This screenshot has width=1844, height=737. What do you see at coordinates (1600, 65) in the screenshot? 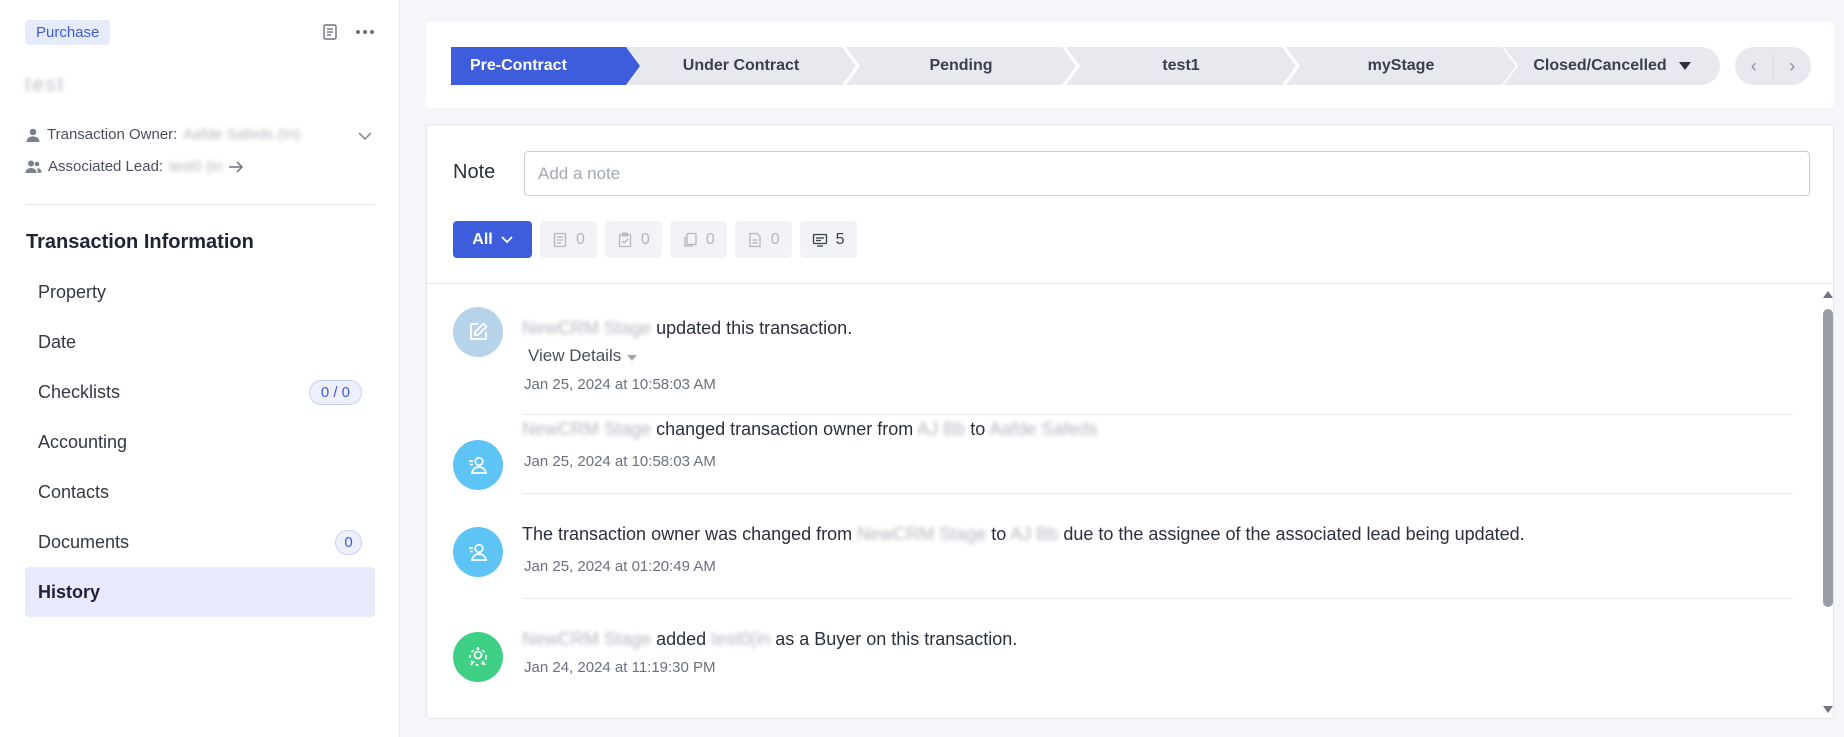
I see `stage-closed-cancelled-label: Closed/Cancelled` at bounding box center [1600, 65].